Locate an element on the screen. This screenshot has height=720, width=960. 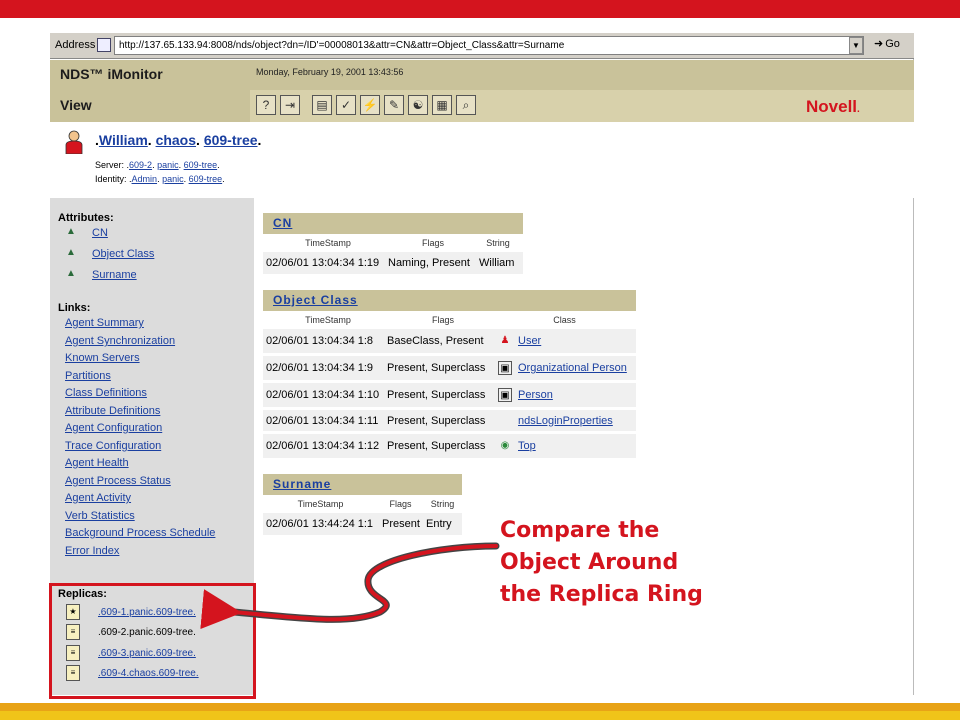
object-name-part-1: William is located at coordinates (123, 140).